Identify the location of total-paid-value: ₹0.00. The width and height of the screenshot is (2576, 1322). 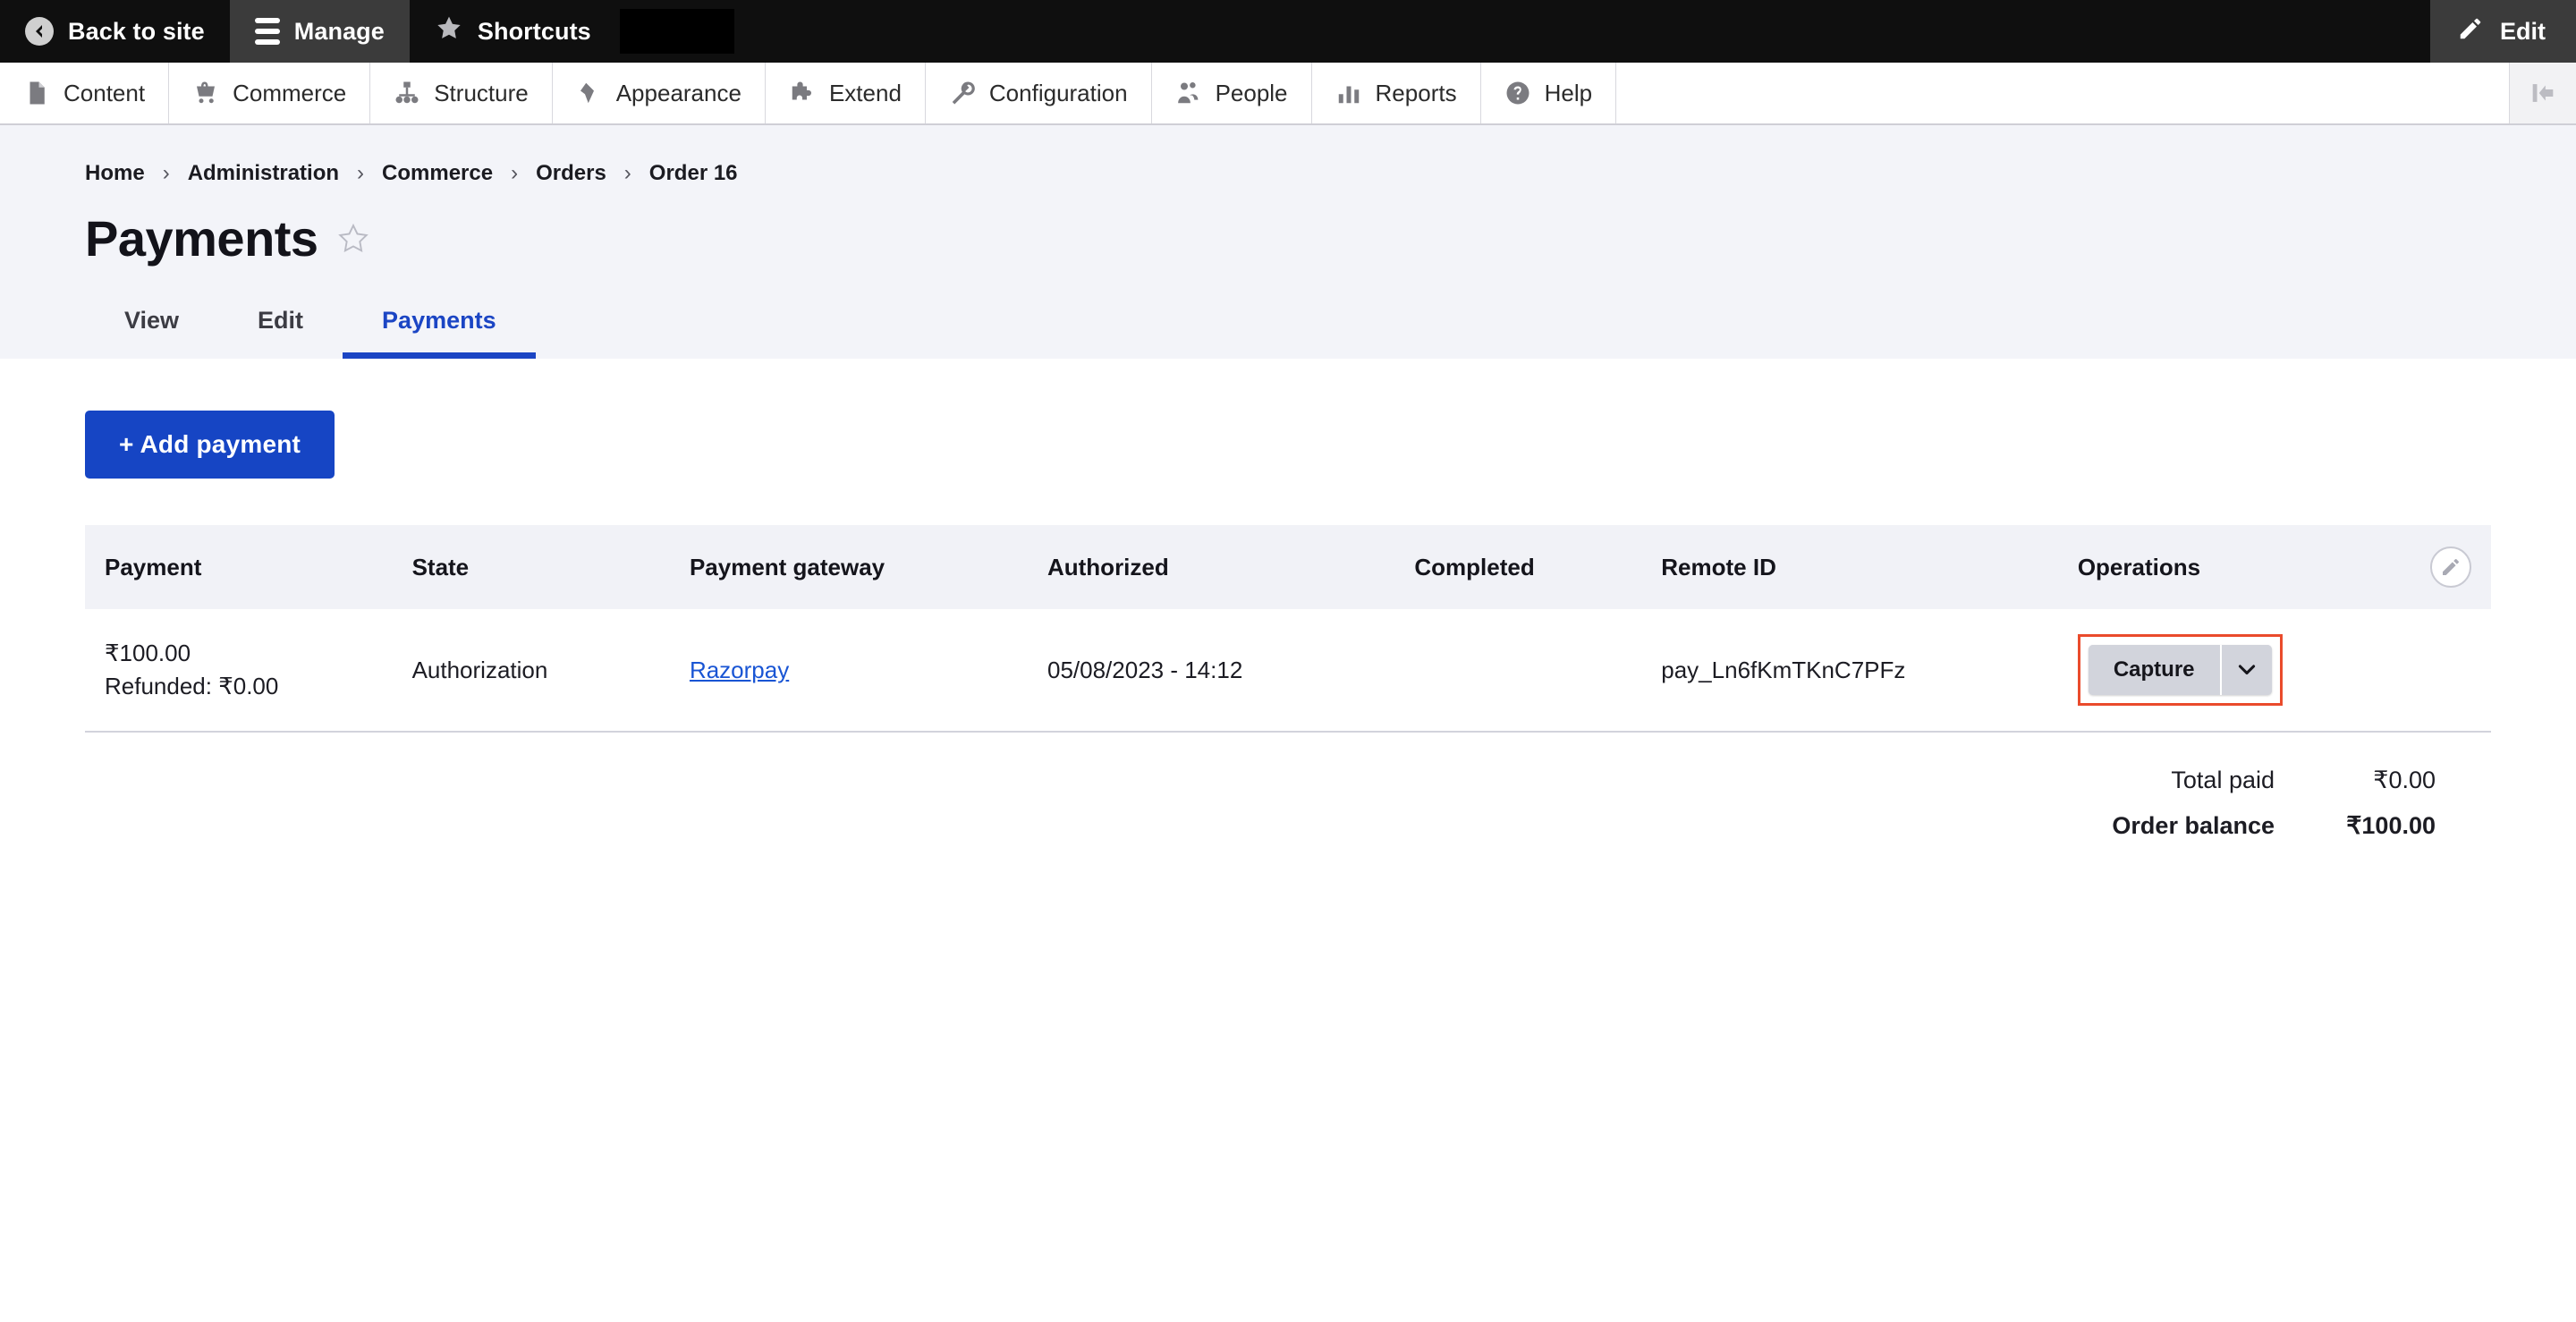
(2404, 780).